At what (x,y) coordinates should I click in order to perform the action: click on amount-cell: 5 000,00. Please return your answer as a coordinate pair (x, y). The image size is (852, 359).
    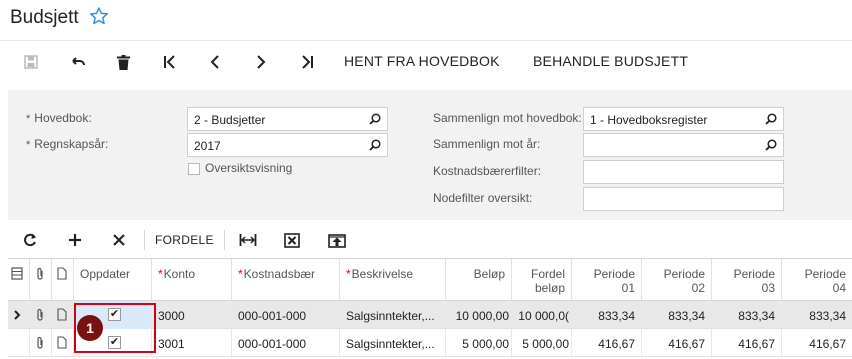
    Looking at the image, I should click on (479, 343).